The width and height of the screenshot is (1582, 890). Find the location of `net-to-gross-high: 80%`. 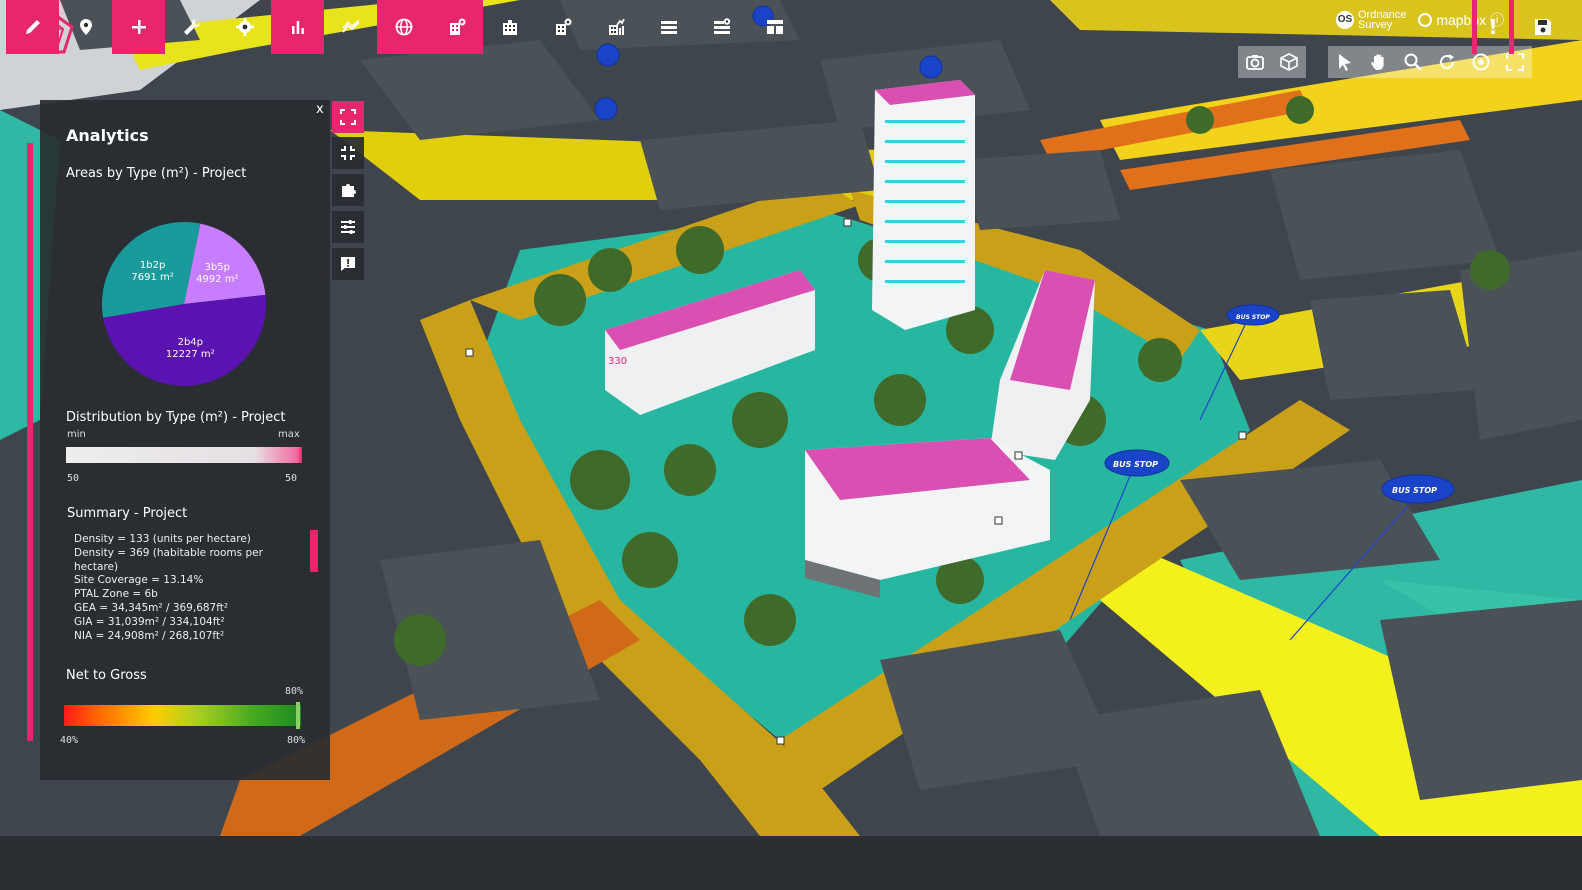

net-to-gross-high: 80% is located at coordinates (296, 740).